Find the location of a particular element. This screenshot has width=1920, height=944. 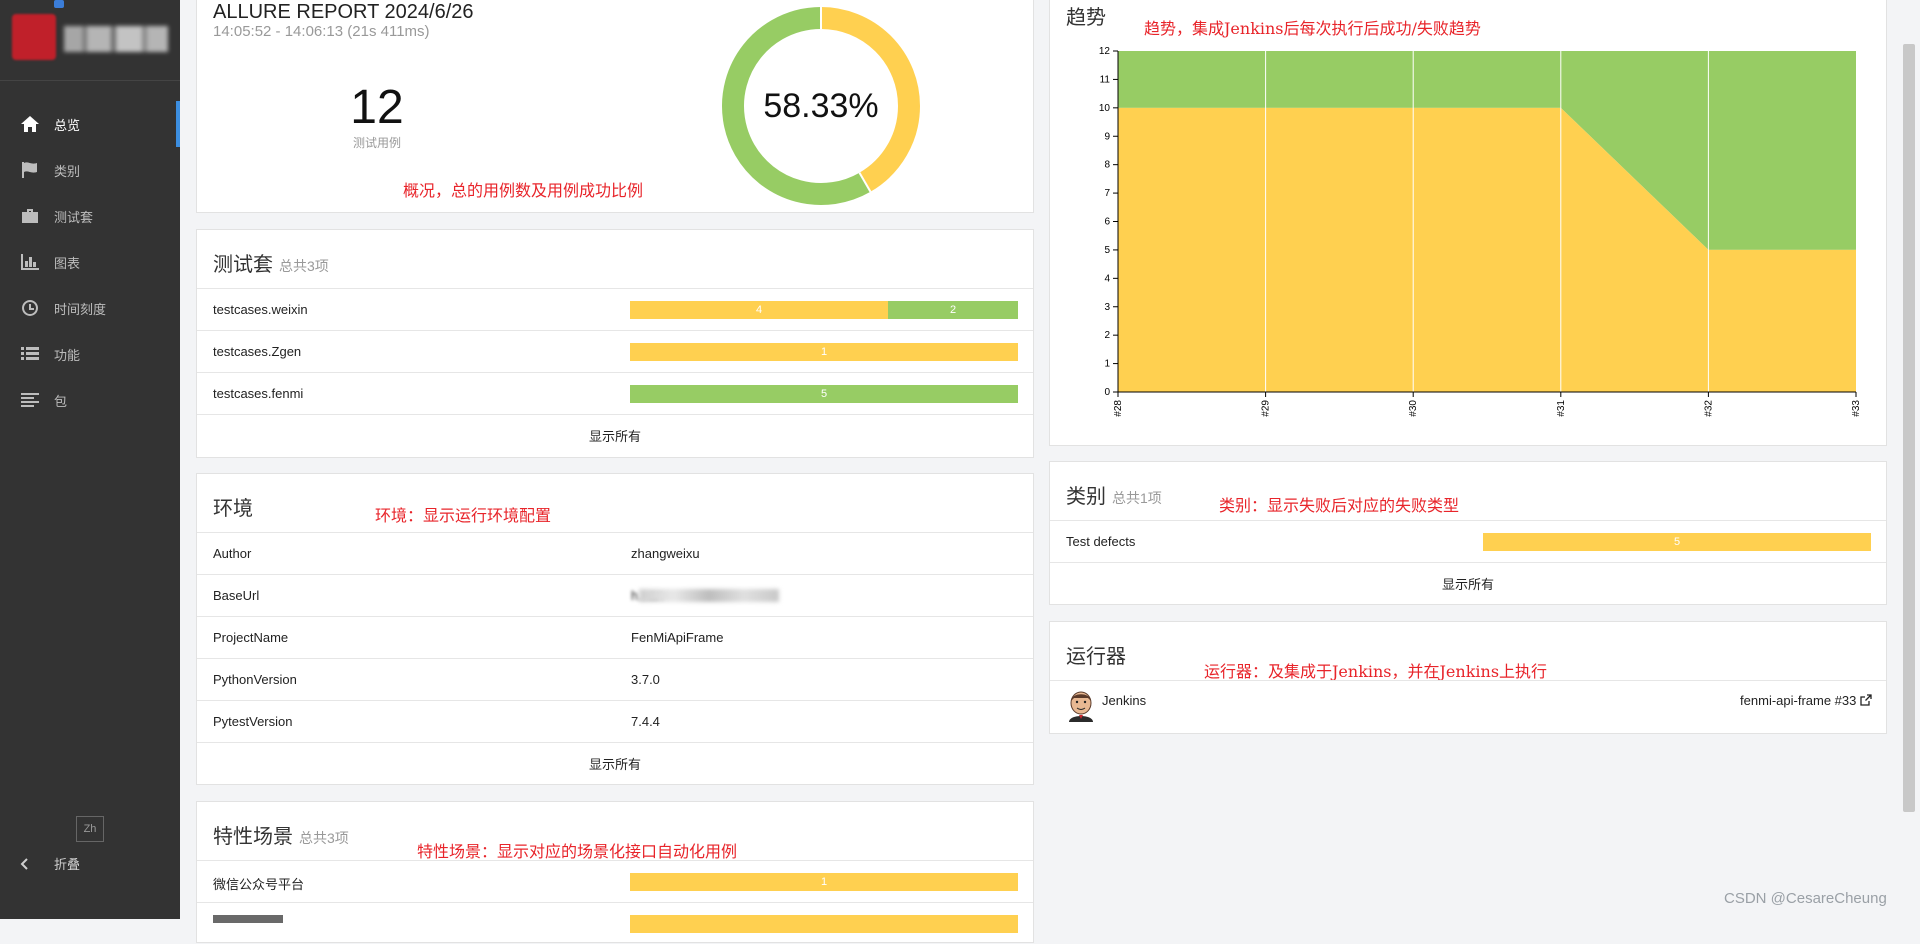

x-tick-label: #29 is located at coordinates (1266, 408).